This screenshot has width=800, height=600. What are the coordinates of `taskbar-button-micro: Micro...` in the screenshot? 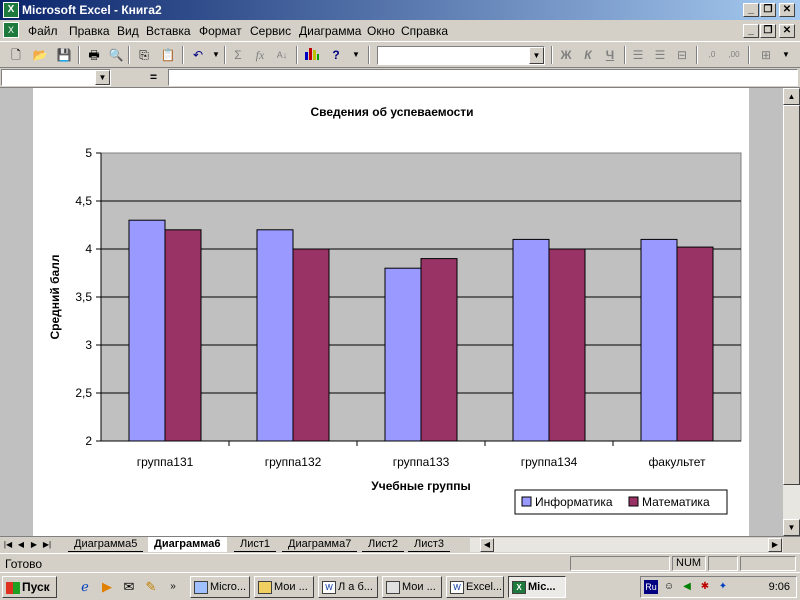 It's located at (220, 587).